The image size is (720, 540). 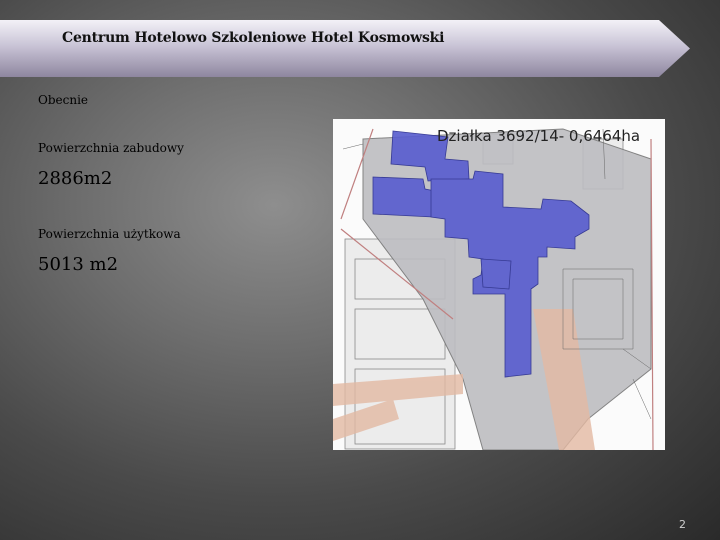 I want to click on usable-area-label: Powierzchnia użytkowa, so click(x=109, y=234).